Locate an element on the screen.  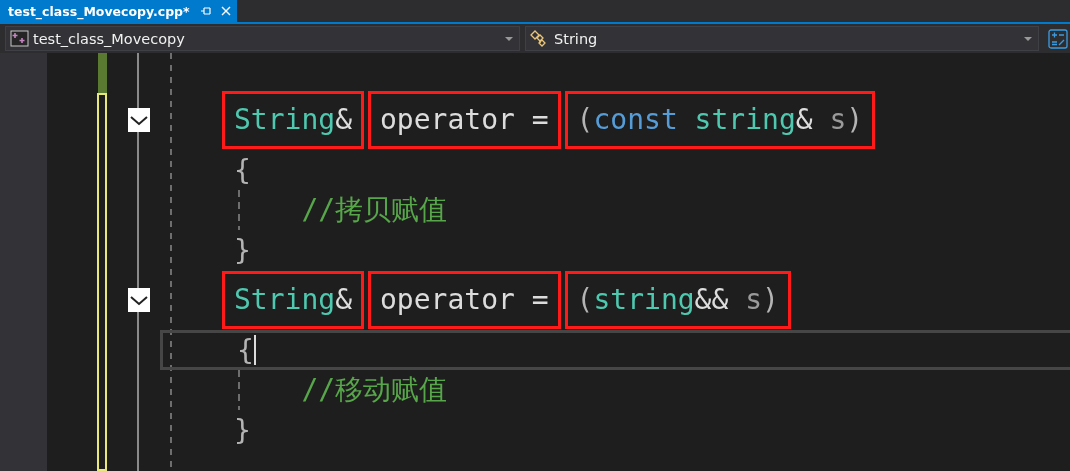
members-icon is located at coordinates (1058, 38).